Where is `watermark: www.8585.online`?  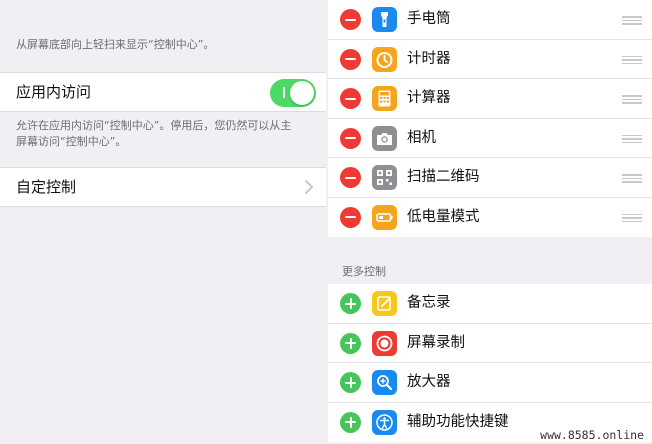
watermark: www.8585.online is located at coordinates (592, 435).